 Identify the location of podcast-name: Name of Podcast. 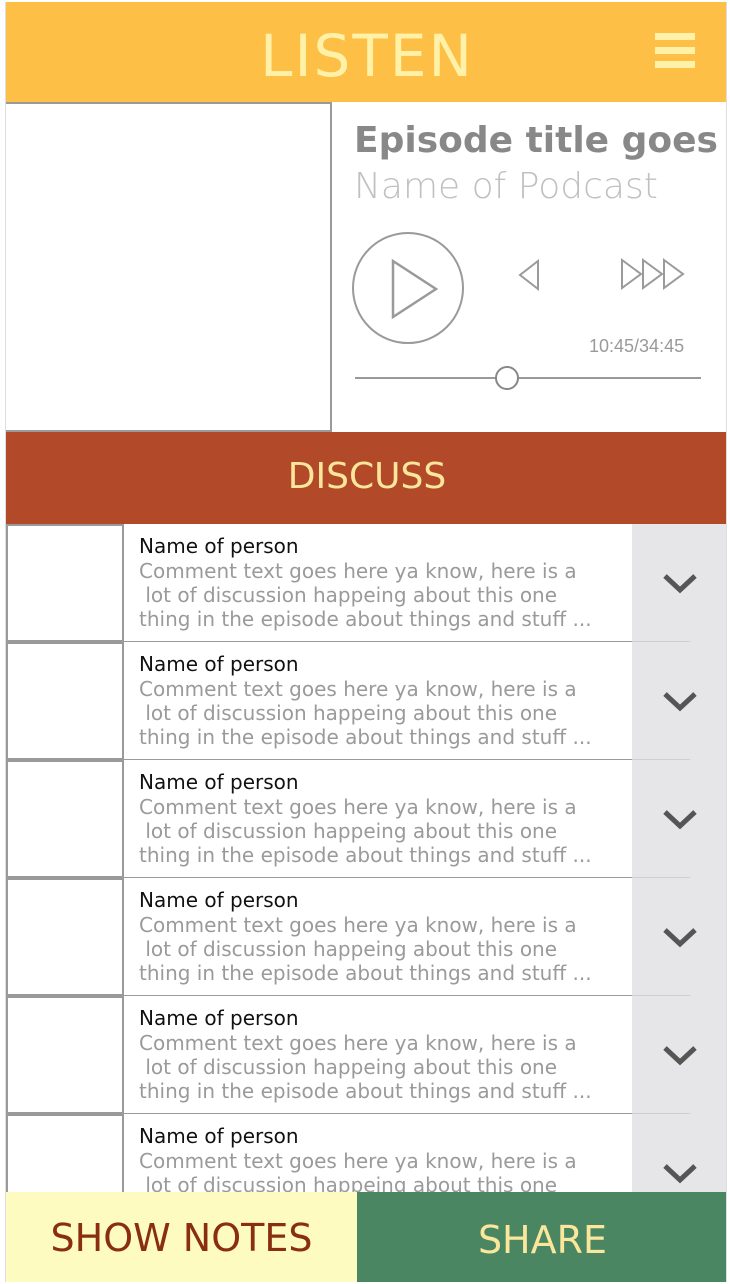
(506, 186).